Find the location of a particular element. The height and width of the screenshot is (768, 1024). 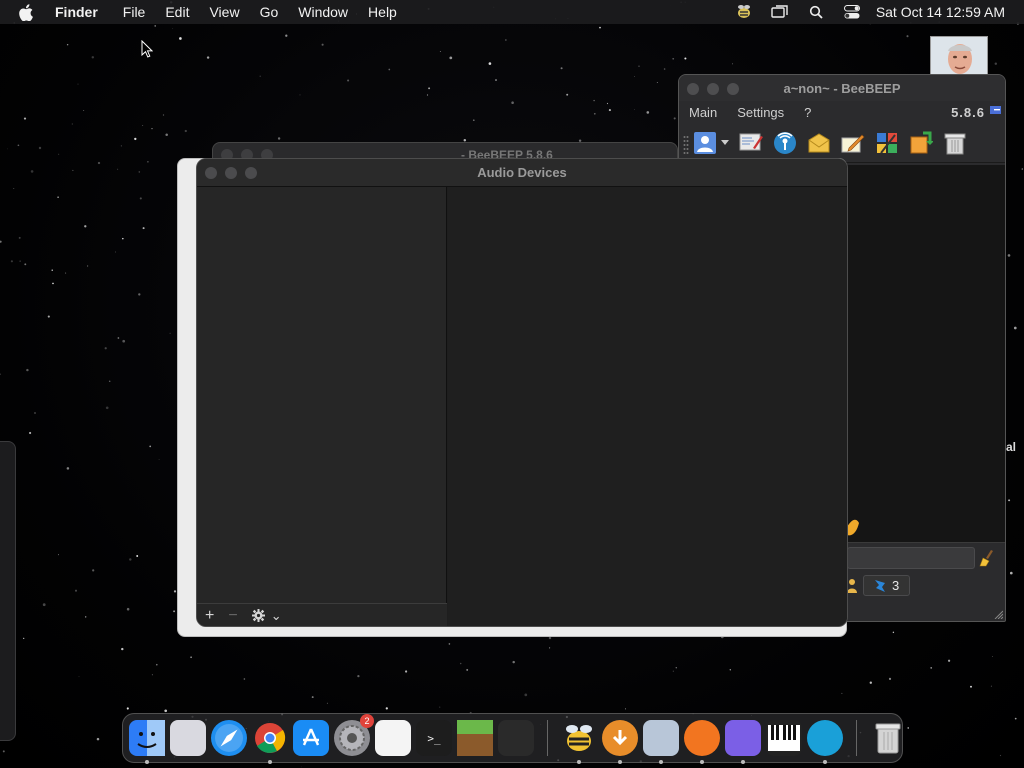

dock-minecraft-icon is located at coordinates (475, 738).